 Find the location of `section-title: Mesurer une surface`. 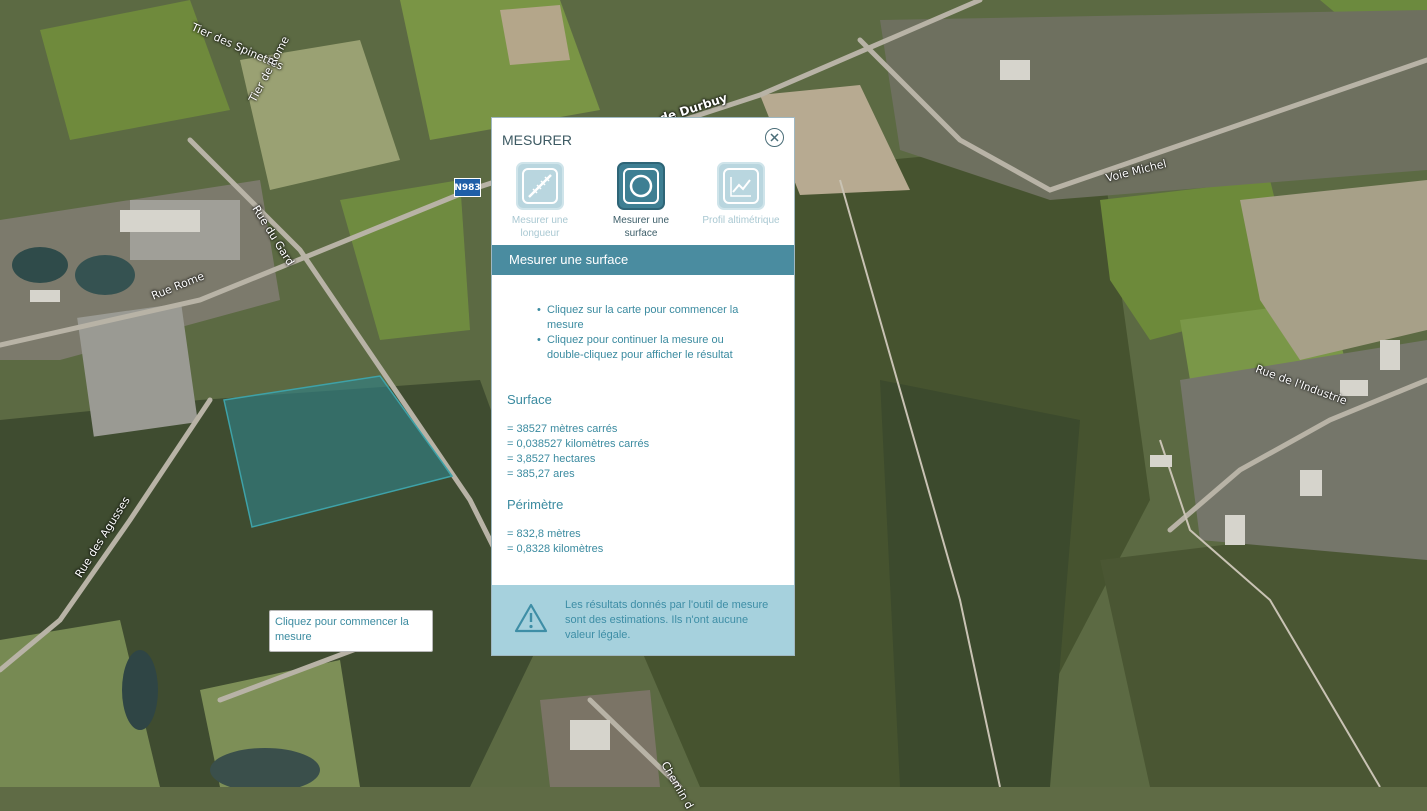

section-title: Mesurer une surface is located at coordinates (643, 260).